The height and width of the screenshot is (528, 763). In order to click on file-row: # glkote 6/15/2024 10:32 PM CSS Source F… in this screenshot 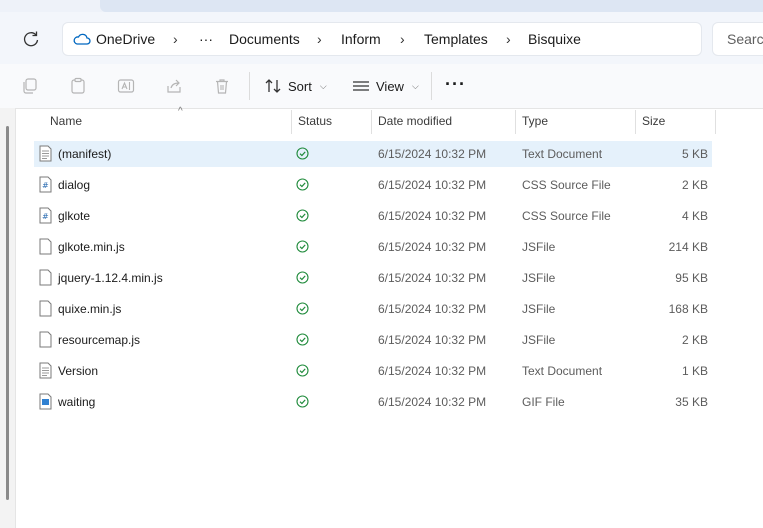, I will do `click(373, 216)`.